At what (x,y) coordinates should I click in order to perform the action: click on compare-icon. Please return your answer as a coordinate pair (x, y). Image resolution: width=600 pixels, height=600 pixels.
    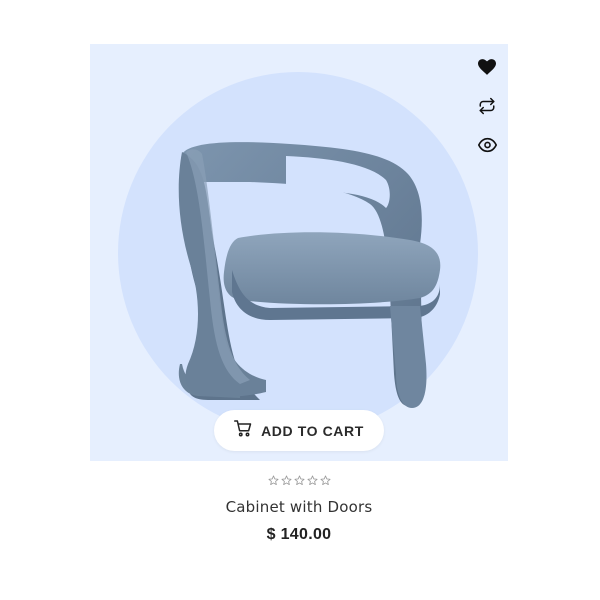
    Looking at the image, I should click on (487, 106).